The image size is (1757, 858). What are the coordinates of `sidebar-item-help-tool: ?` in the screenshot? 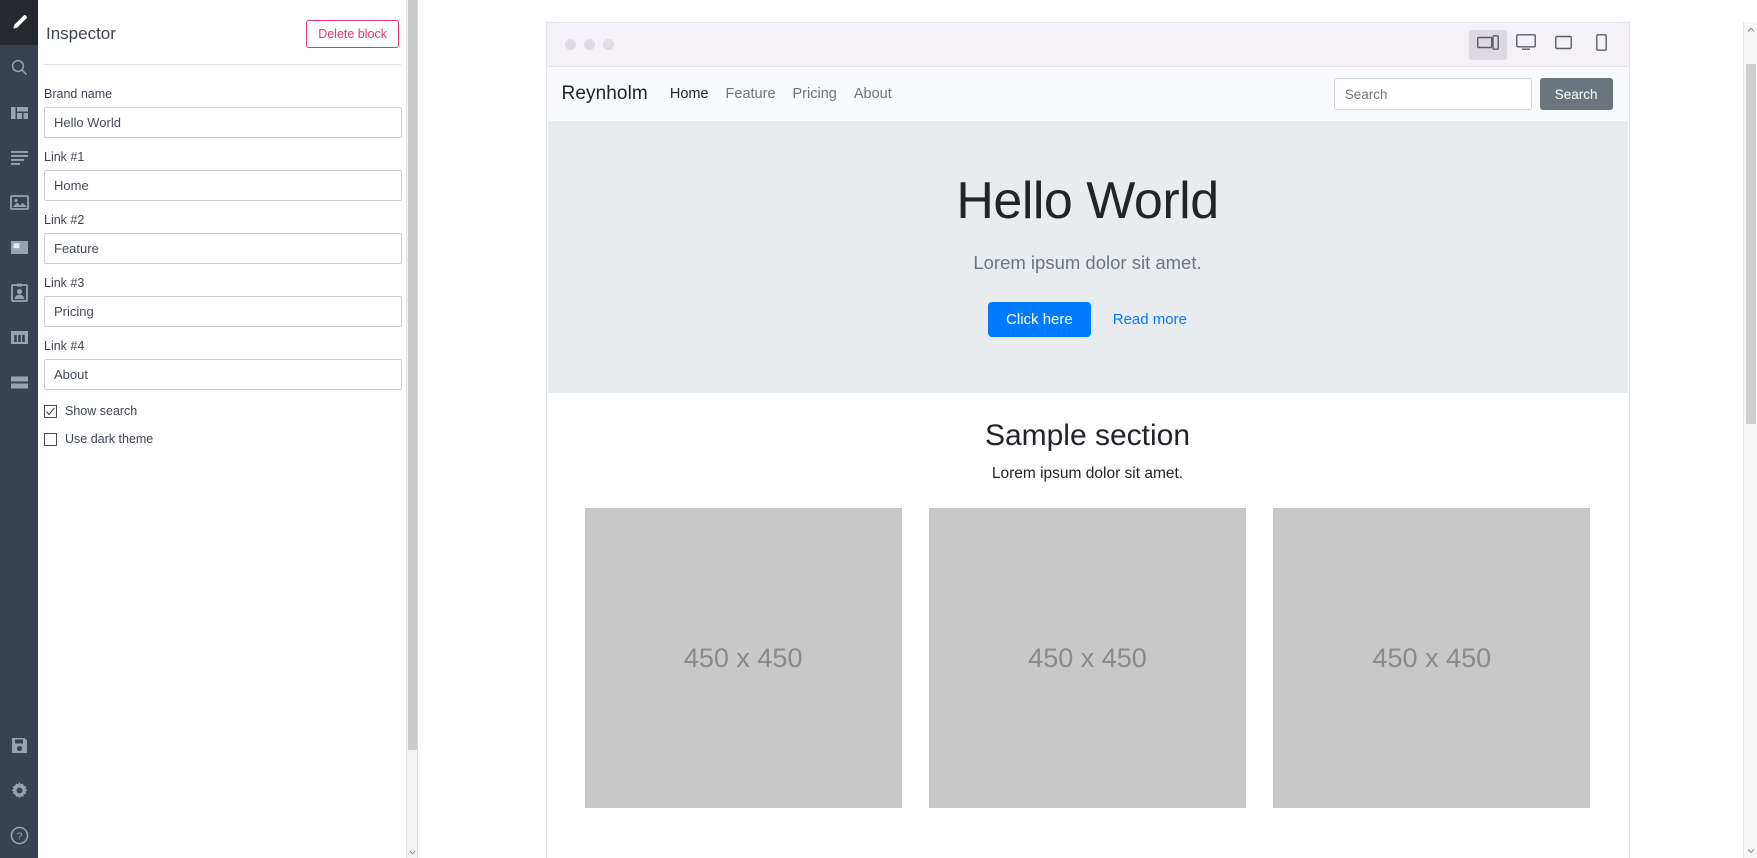 It's located at (19, 835).